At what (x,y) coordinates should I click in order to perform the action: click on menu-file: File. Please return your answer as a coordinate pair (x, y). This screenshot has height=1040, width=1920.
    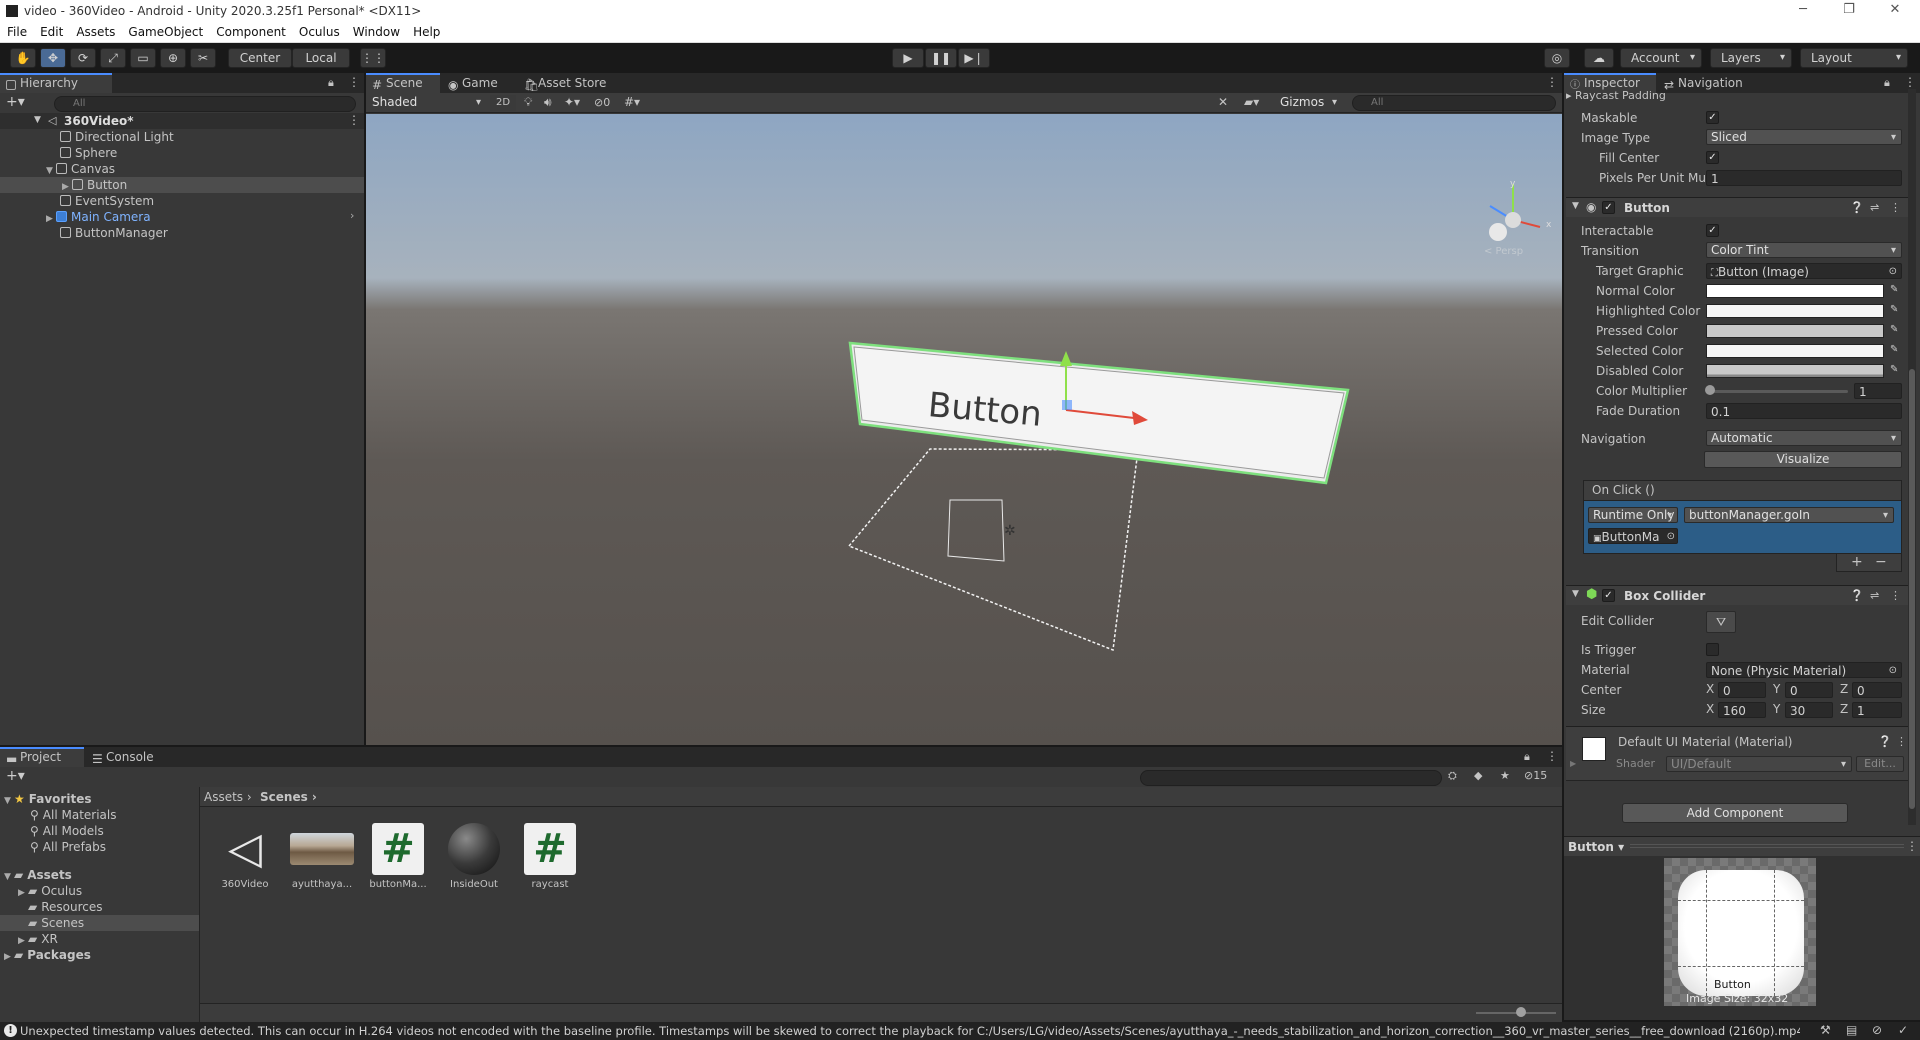
    Looking at the image, I should click on (16, 30).